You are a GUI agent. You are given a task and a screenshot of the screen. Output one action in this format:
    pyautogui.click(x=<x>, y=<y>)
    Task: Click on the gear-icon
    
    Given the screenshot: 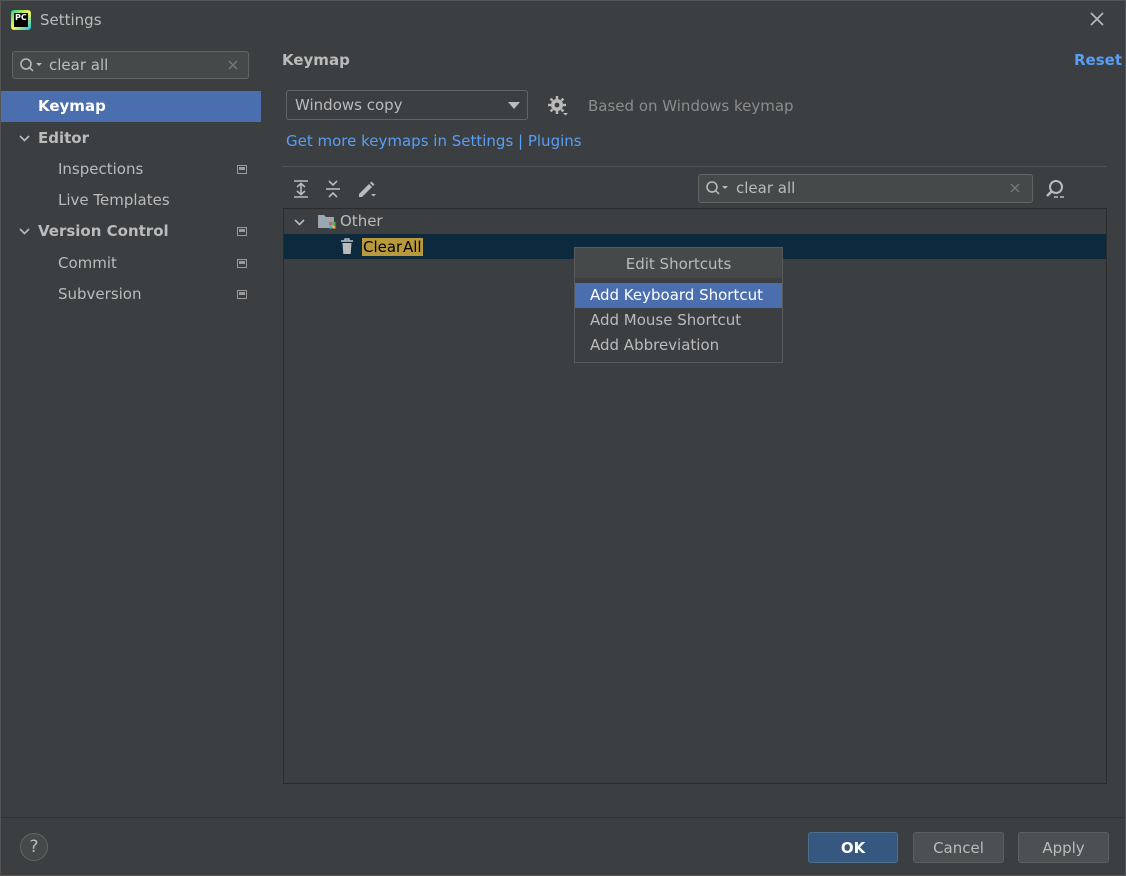 What is the action you would take?
    pyautogui.click(x=558, y=106)
    